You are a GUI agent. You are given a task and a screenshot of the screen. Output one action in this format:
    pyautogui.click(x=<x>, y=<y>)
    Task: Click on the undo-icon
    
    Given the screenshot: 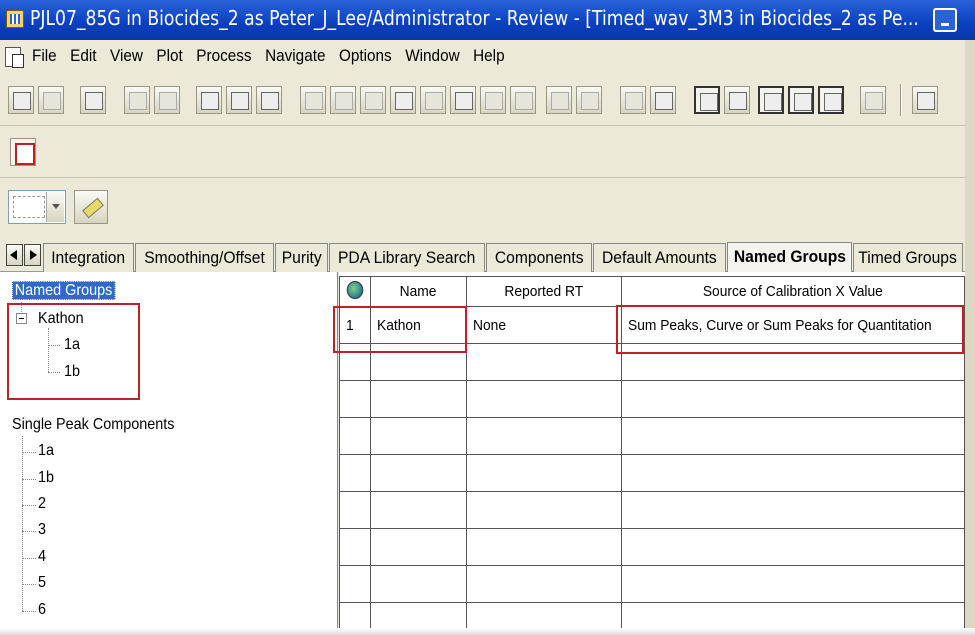 What is the action you would take?
    pyautogui.click(x=559, y=100)
    